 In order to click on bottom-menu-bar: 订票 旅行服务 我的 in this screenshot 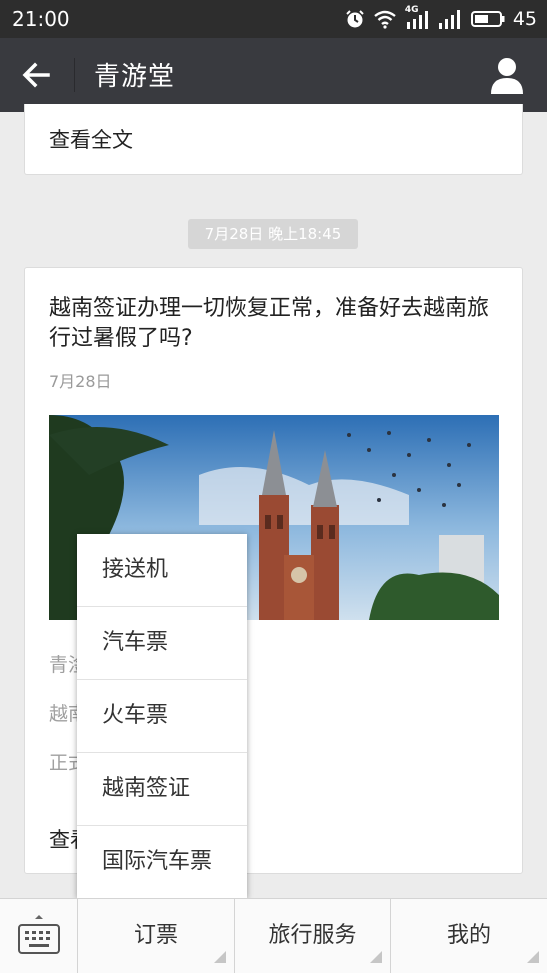, I will do `click(273, 935)`.